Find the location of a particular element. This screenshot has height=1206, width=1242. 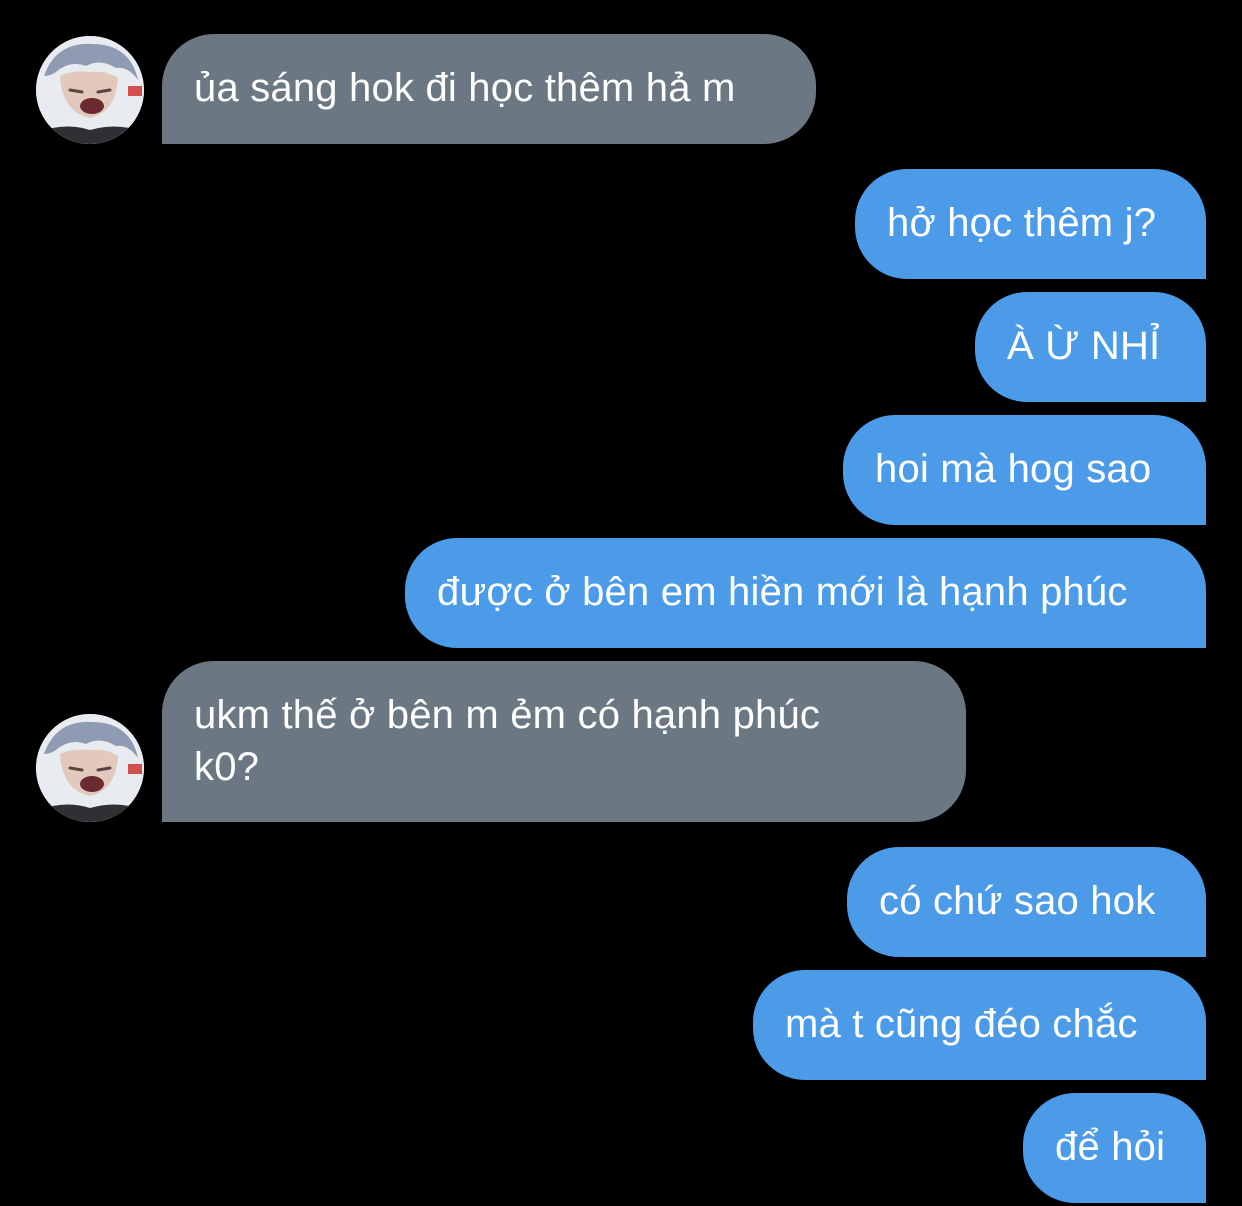

message-bubble-outgoing: để hỏi is located at coordinates (1114, 1148).